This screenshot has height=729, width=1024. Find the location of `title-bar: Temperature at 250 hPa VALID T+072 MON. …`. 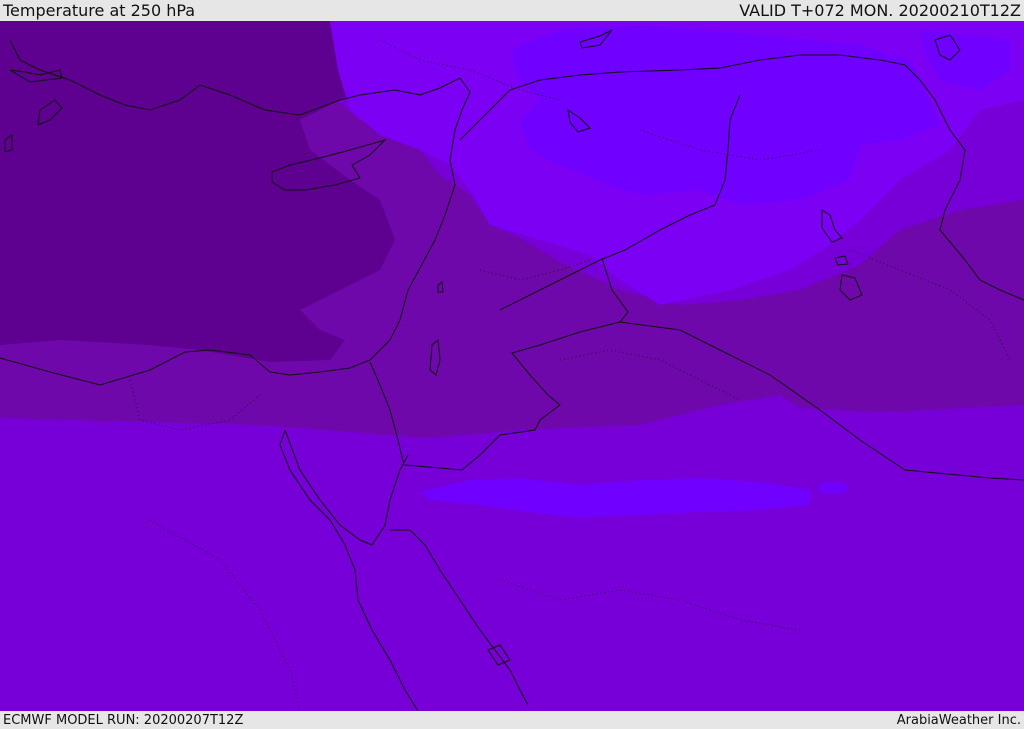

title-bar: Temperature at 250 hPa VALID T+072 MON. … is located at coordinates (512, 10).